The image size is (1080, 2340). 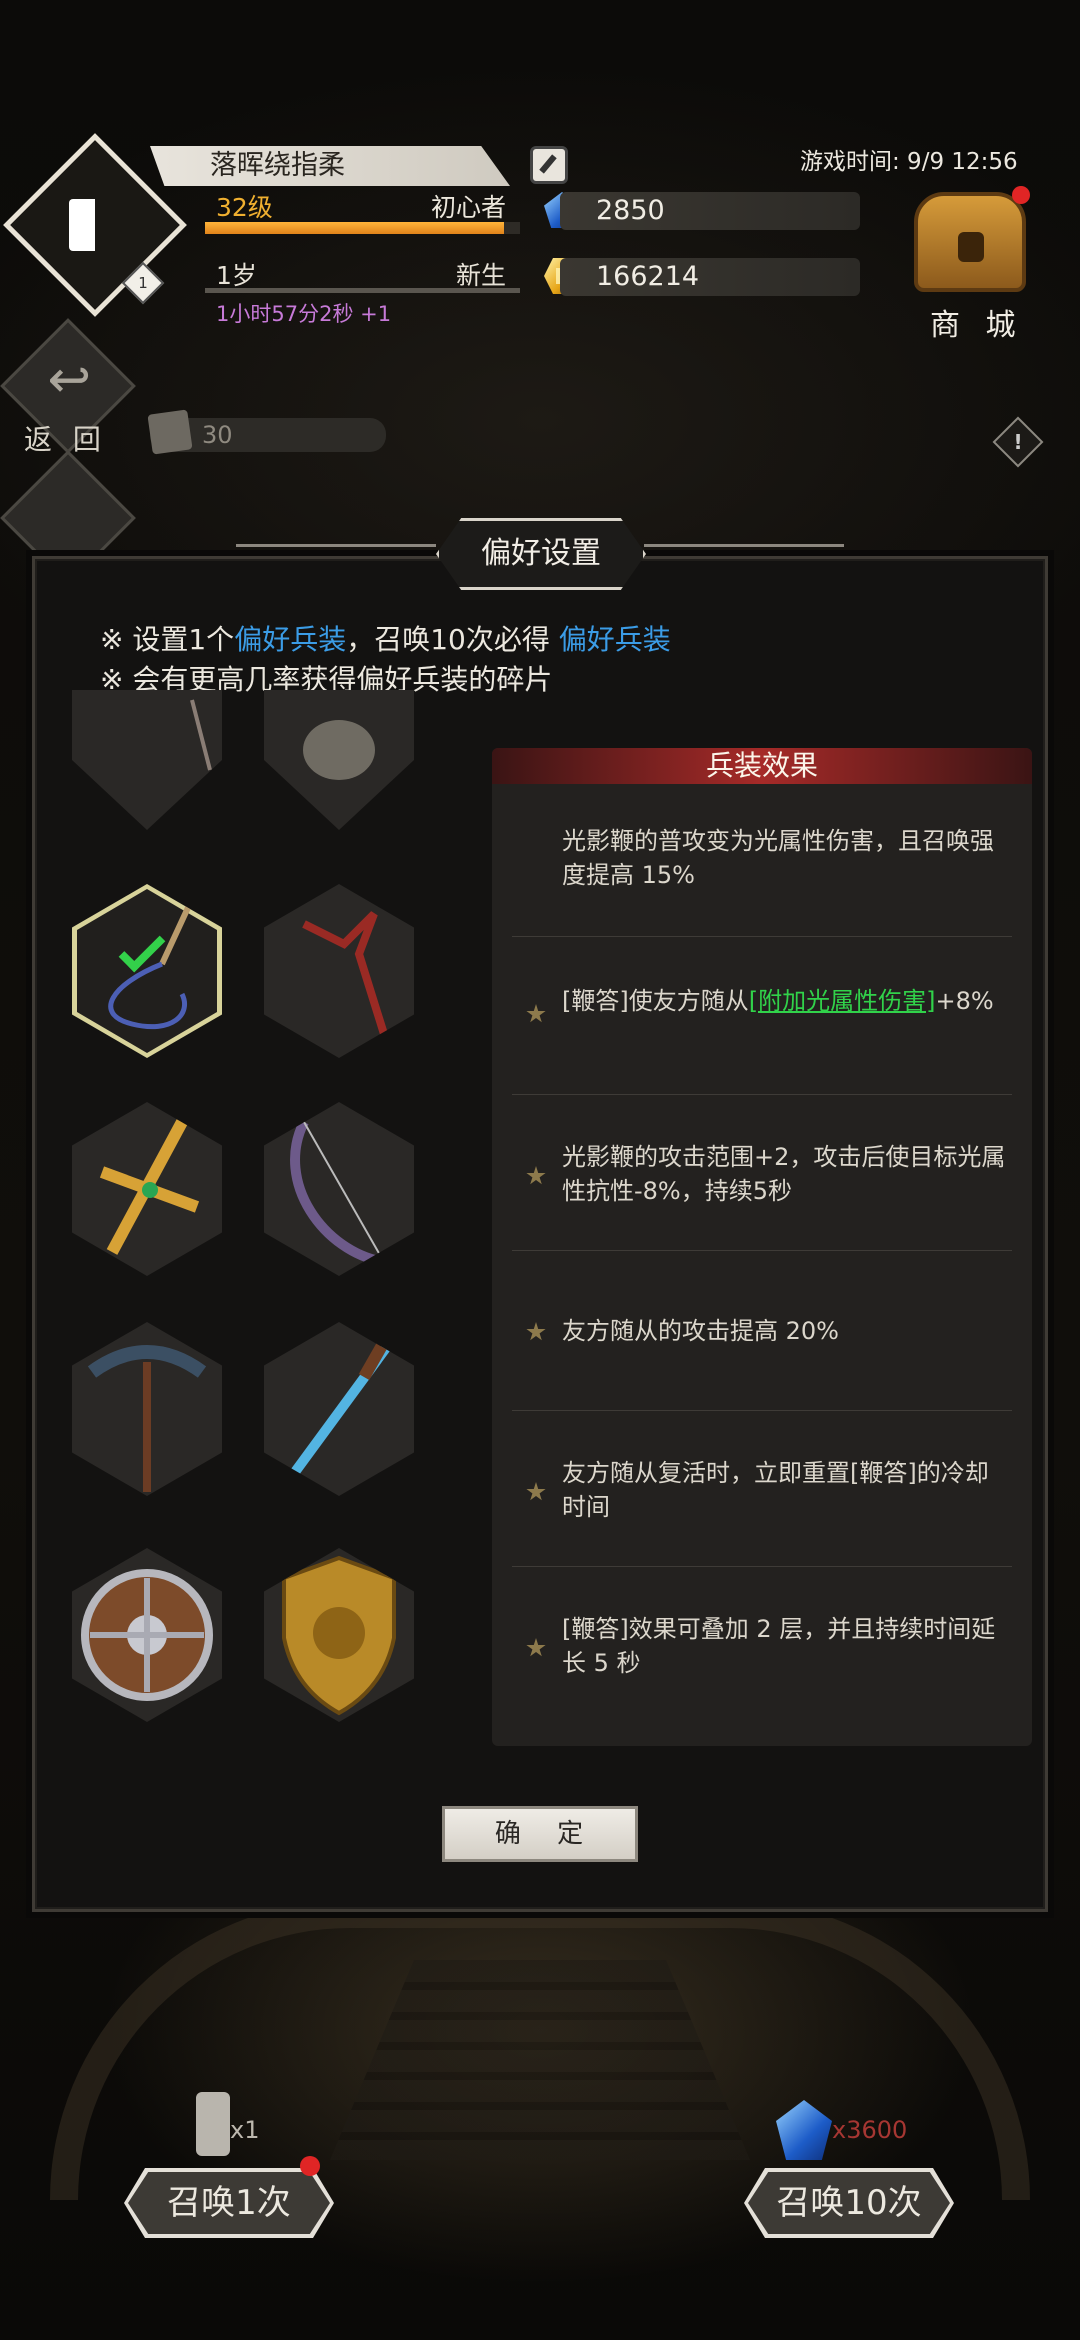 I want to click on player-title: 初心者, so click(x=468, y=207).